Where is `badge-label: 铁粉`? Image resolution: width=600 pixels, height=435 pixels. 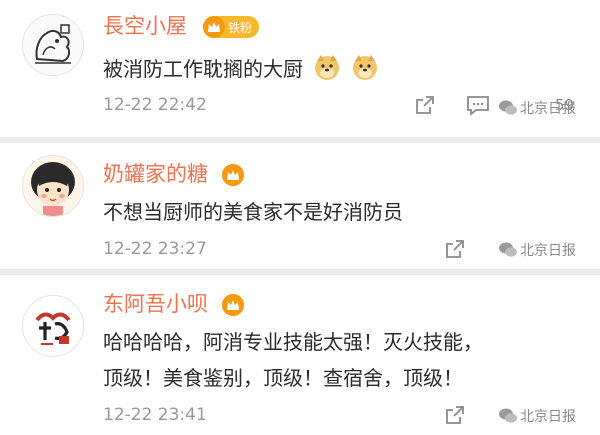
badge-label: 铁粉 is located at coordinates (240, 27).